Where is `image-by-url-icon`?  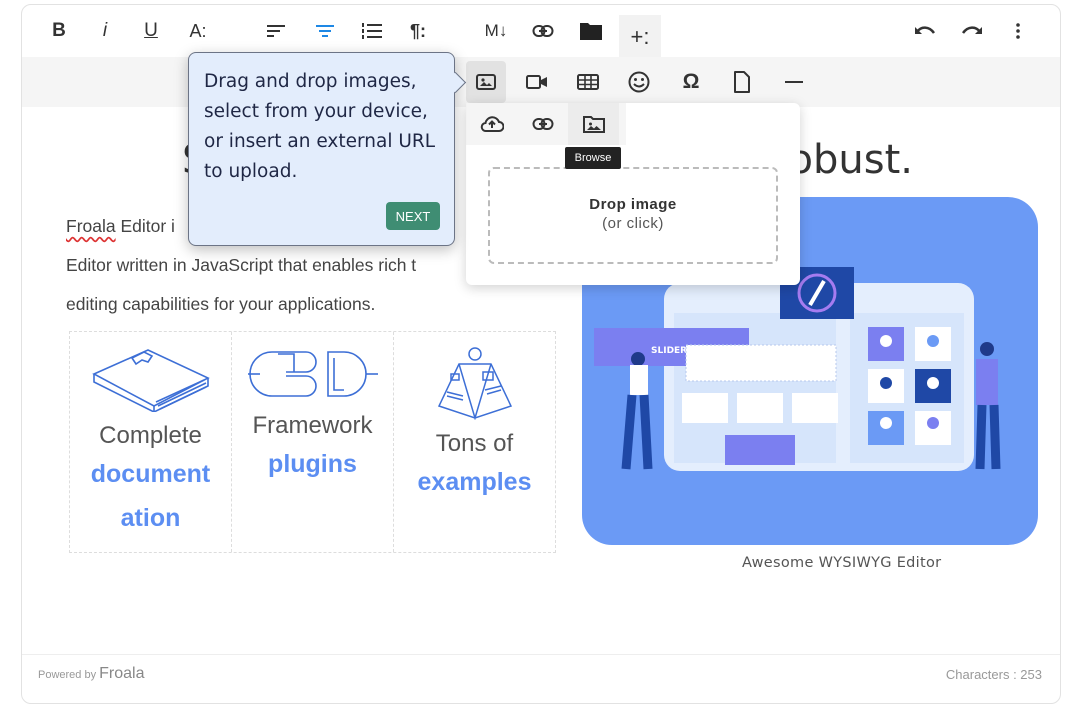
image-by-url-icon is located at coordinates (542, 124).